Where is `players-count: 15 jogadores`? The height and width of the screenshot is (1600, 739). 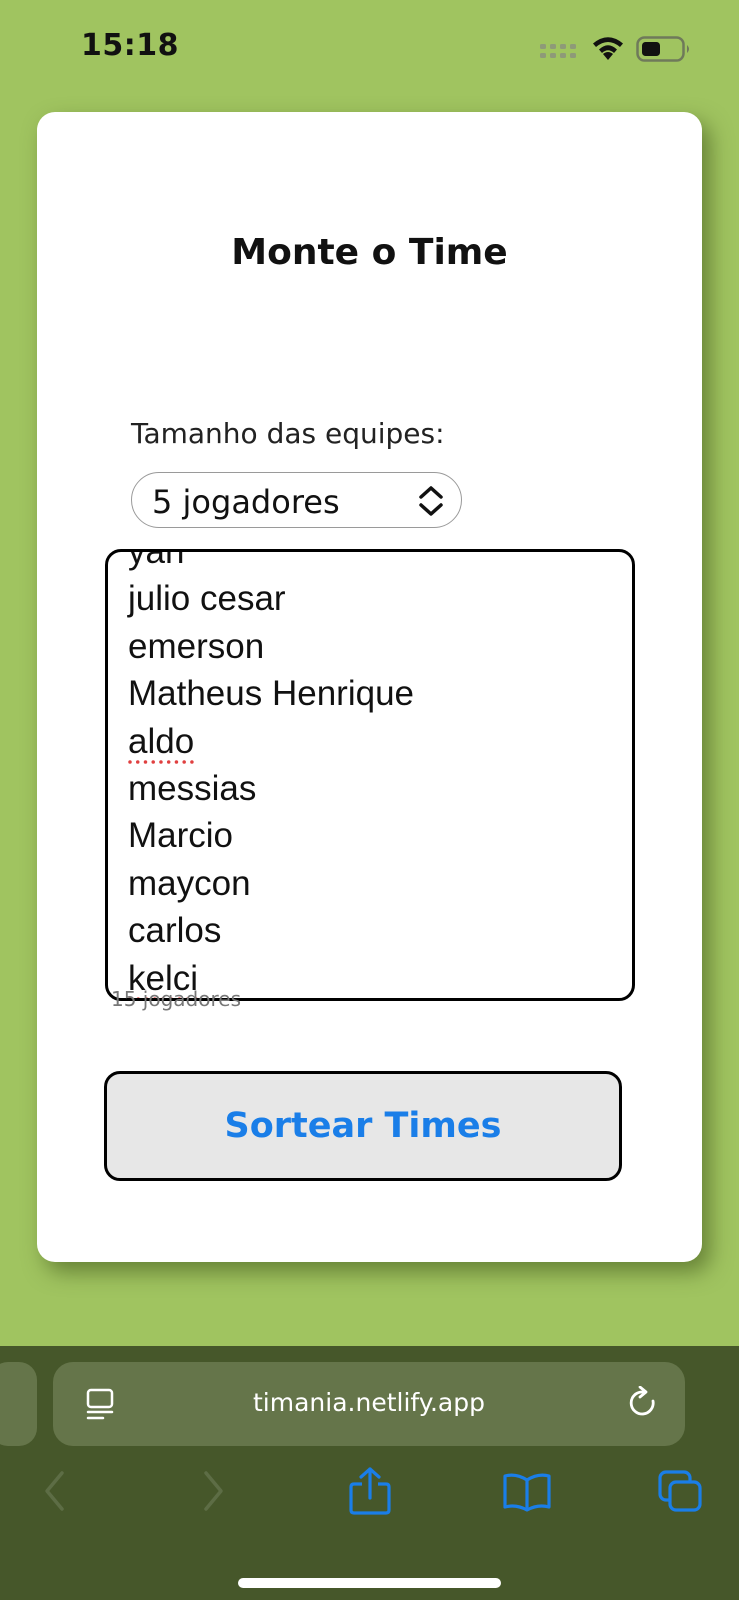 players-count: 15 jogadores is located at coordinates (176, 999).